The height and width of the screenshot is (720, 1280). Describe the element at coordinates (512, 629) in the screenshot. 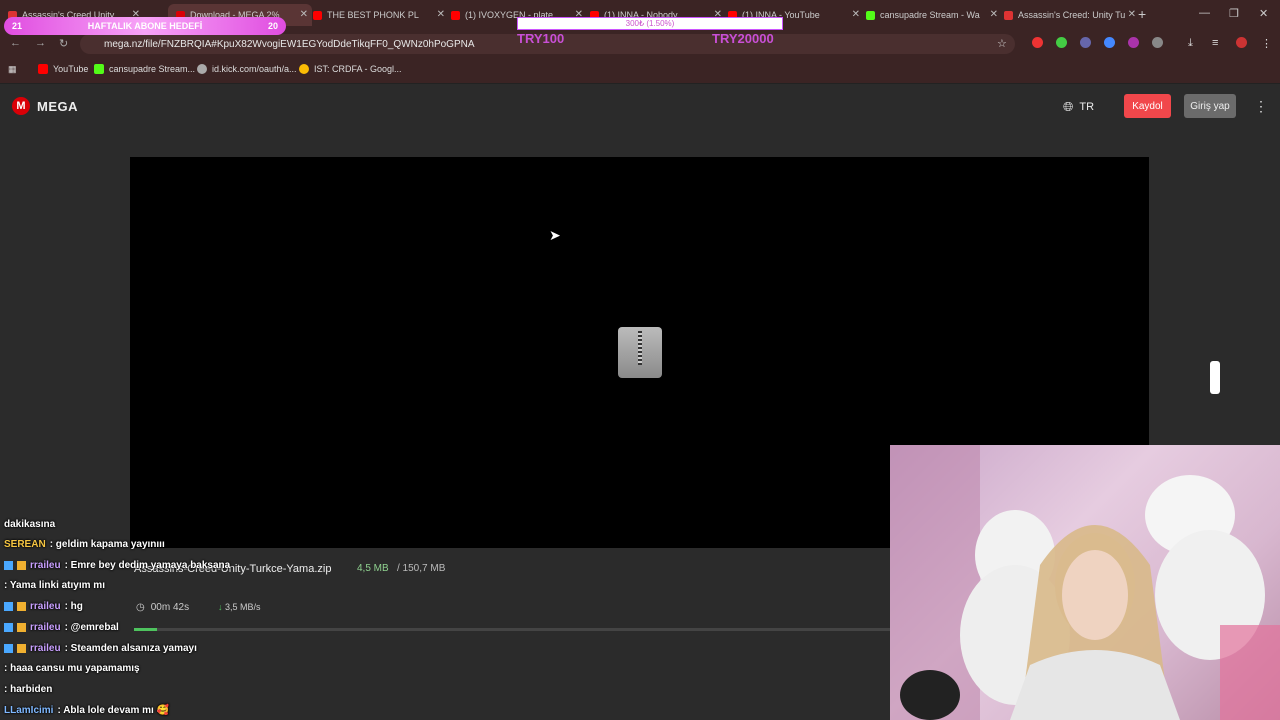

I see `download-progress-bar` at that location.